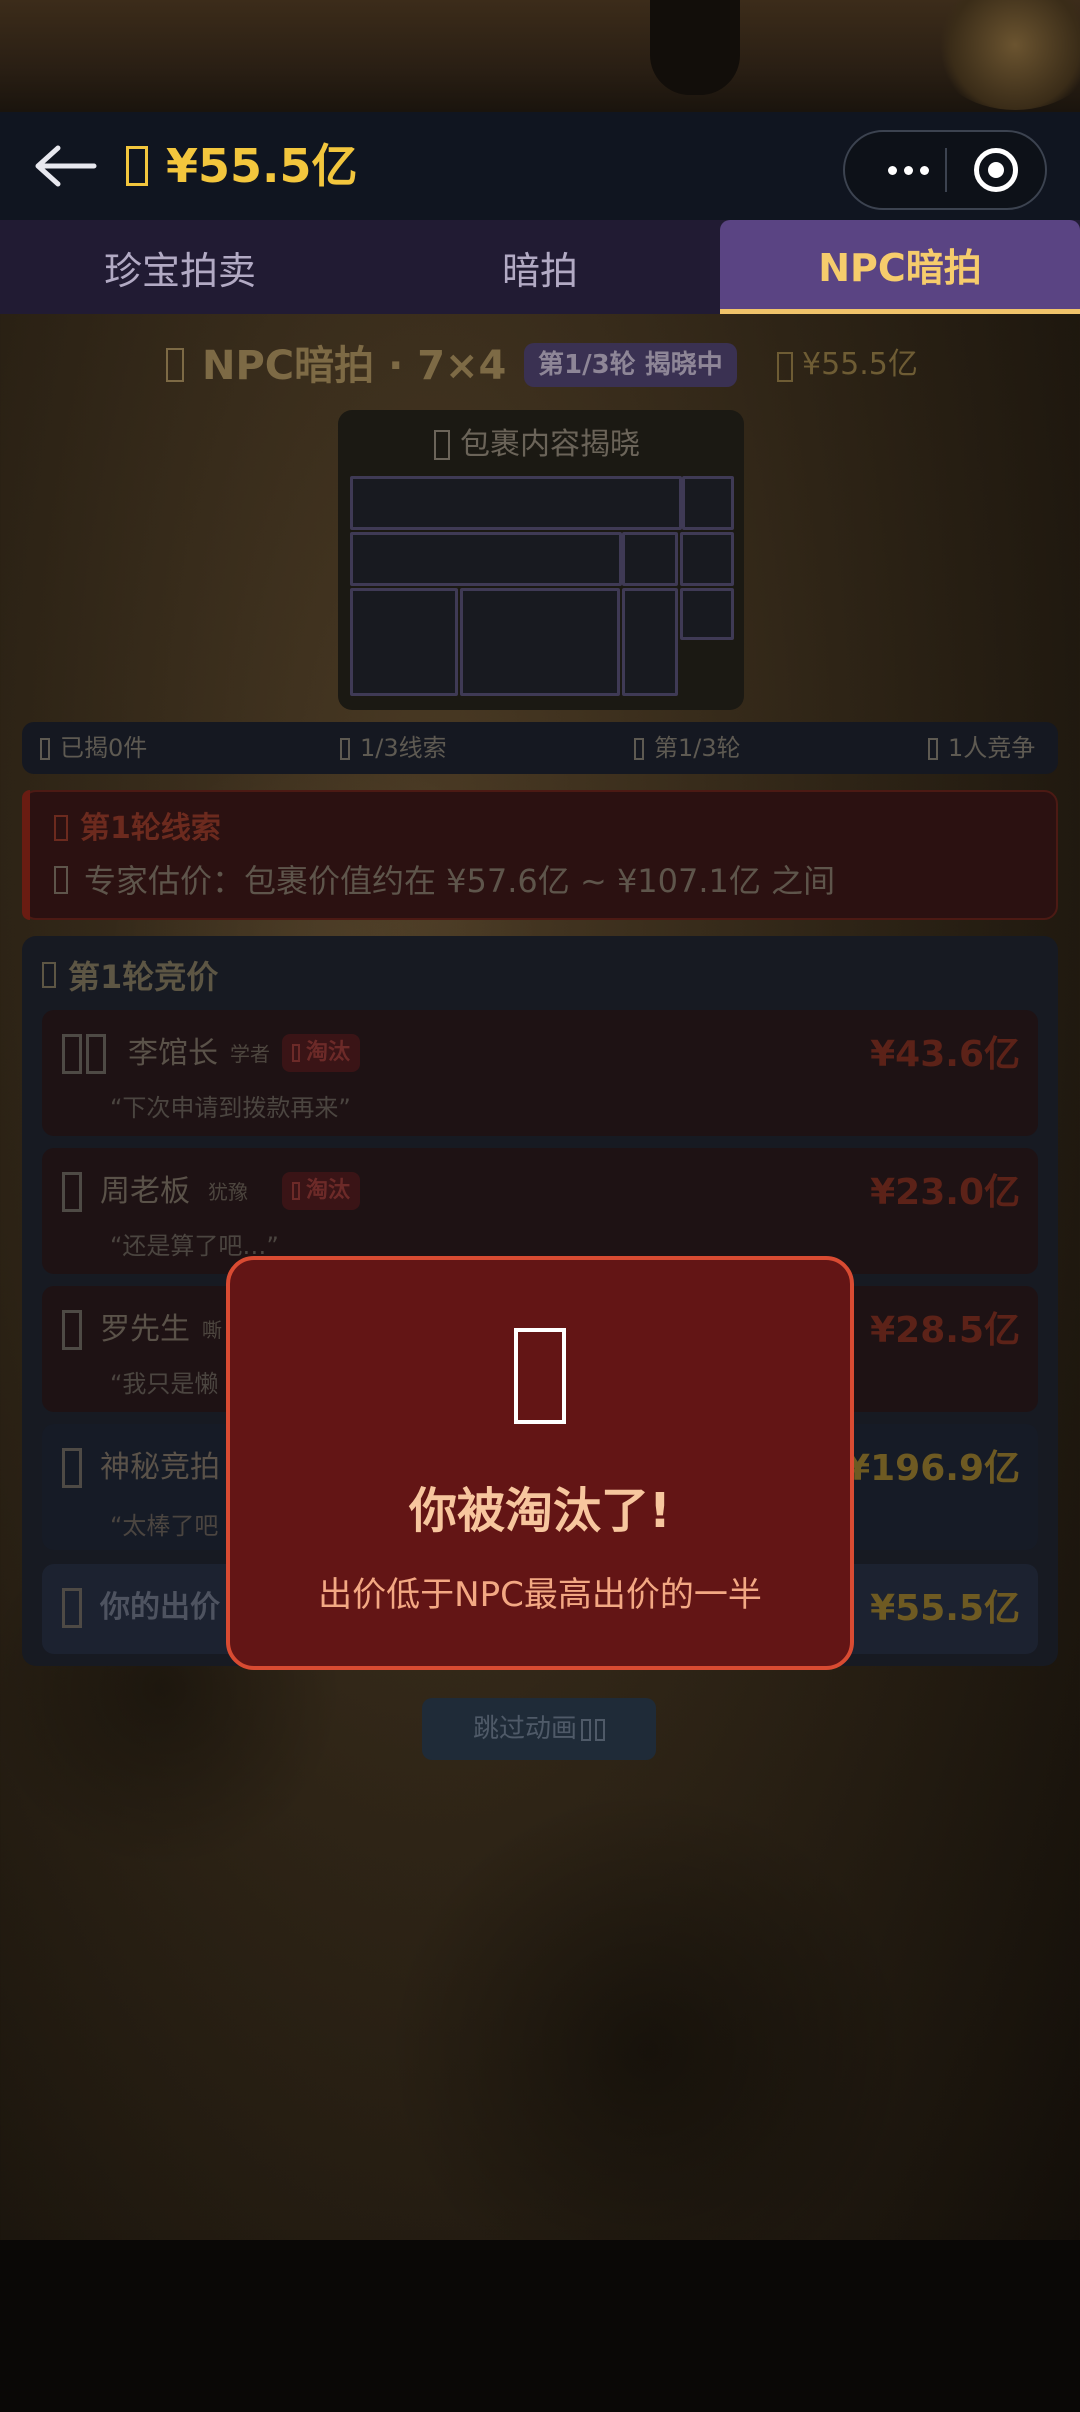  What do you see at coordinates (996, 170) in the screenshot?
I see `close-target-icon` at bounding box center [996, 170].